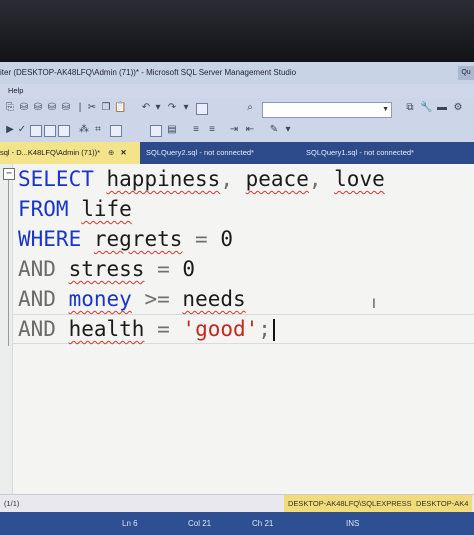 This screenshot has height=535, width=474. What do you see at coordinates (138, 239) in the screenshot?
I see `identifier: regrets` at bounding box center [138, 239].